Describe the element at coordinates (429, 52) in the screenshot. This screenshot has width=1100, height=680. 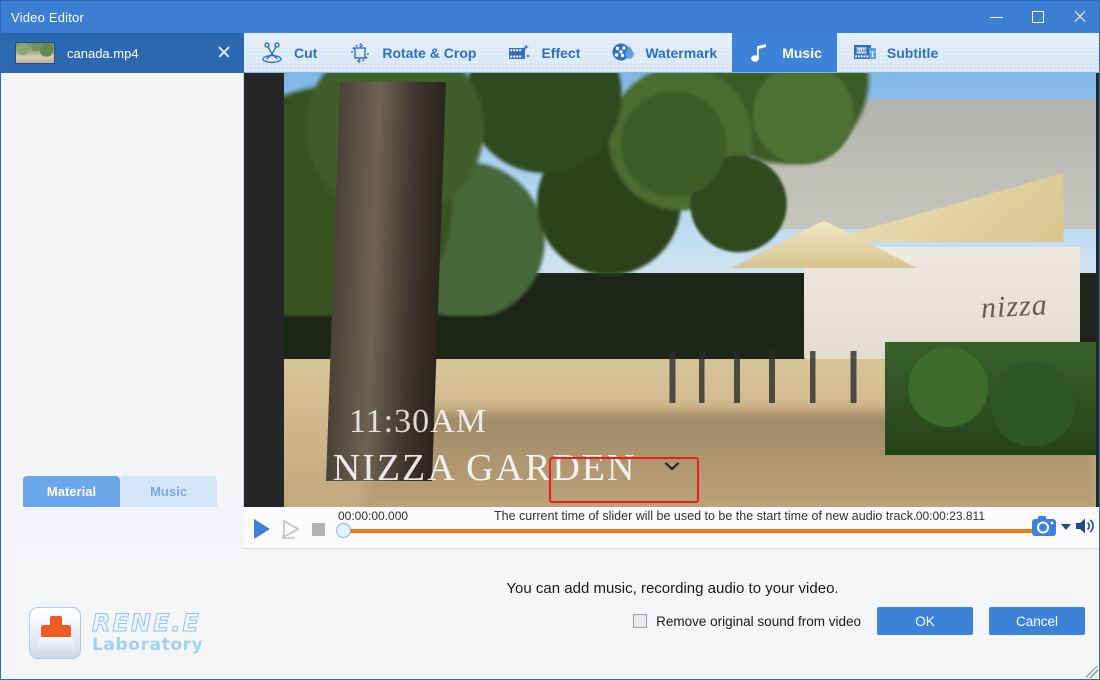
I see `toolbar-label-rotate-crop: Rotate & Crop` at that location.